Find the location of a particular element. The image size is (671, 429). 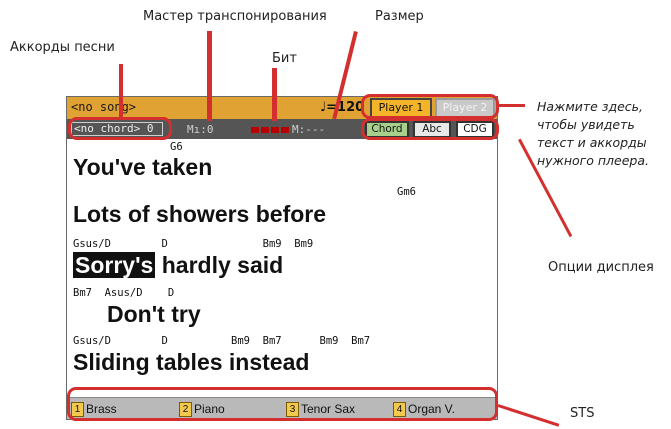

caption-line: Нажмите здесь, is located at coordinates (590, 106).